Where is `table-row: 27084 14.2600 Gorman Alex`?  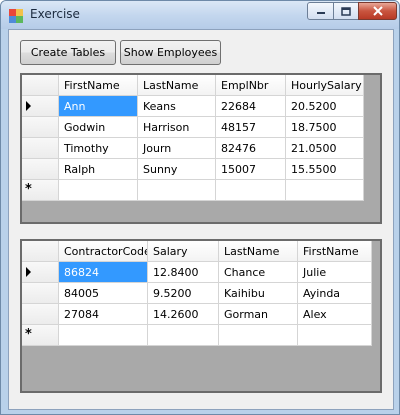 table-row: 27084 14.2600 Gorman Alex is located at coordinates (197, 314).